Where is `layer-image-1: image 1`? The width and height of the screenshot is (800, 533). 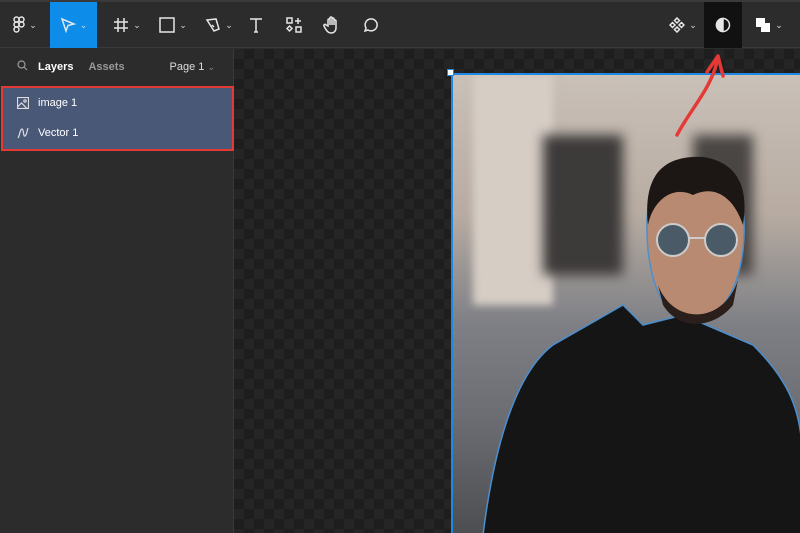
layer-image-1: image 1 is located at coordinates (117, 103).